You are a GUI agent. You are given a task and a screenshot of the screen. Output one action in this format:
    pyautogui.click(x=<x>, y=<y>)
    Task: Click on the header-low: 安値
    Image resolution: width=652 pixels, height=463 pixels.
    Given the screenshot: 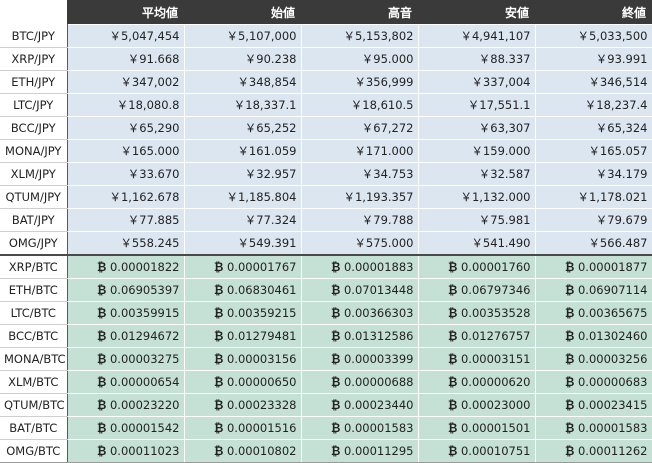 What is the action you would take?
    pyautogui.click(x=476, y=12)
    